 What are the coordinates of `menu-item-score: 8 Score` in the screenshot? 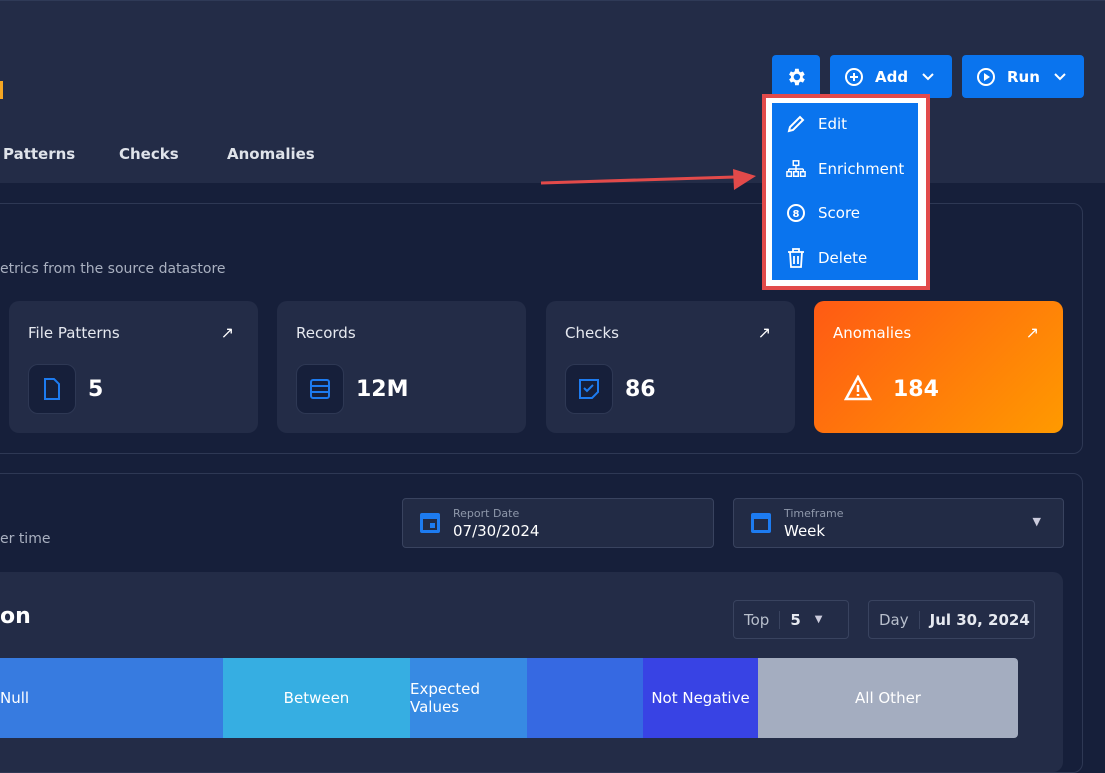 It's located at (823, 213).